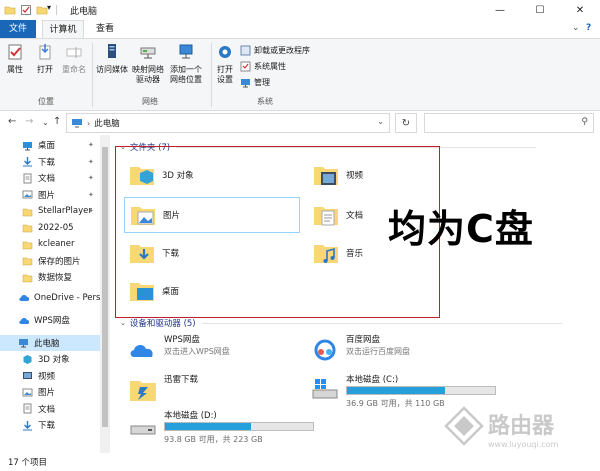 This screenshot has width=600, height=471. Describe the element at coordinates (540, 10) in the screenshot. I see `maximize-button: ☐` at that location.